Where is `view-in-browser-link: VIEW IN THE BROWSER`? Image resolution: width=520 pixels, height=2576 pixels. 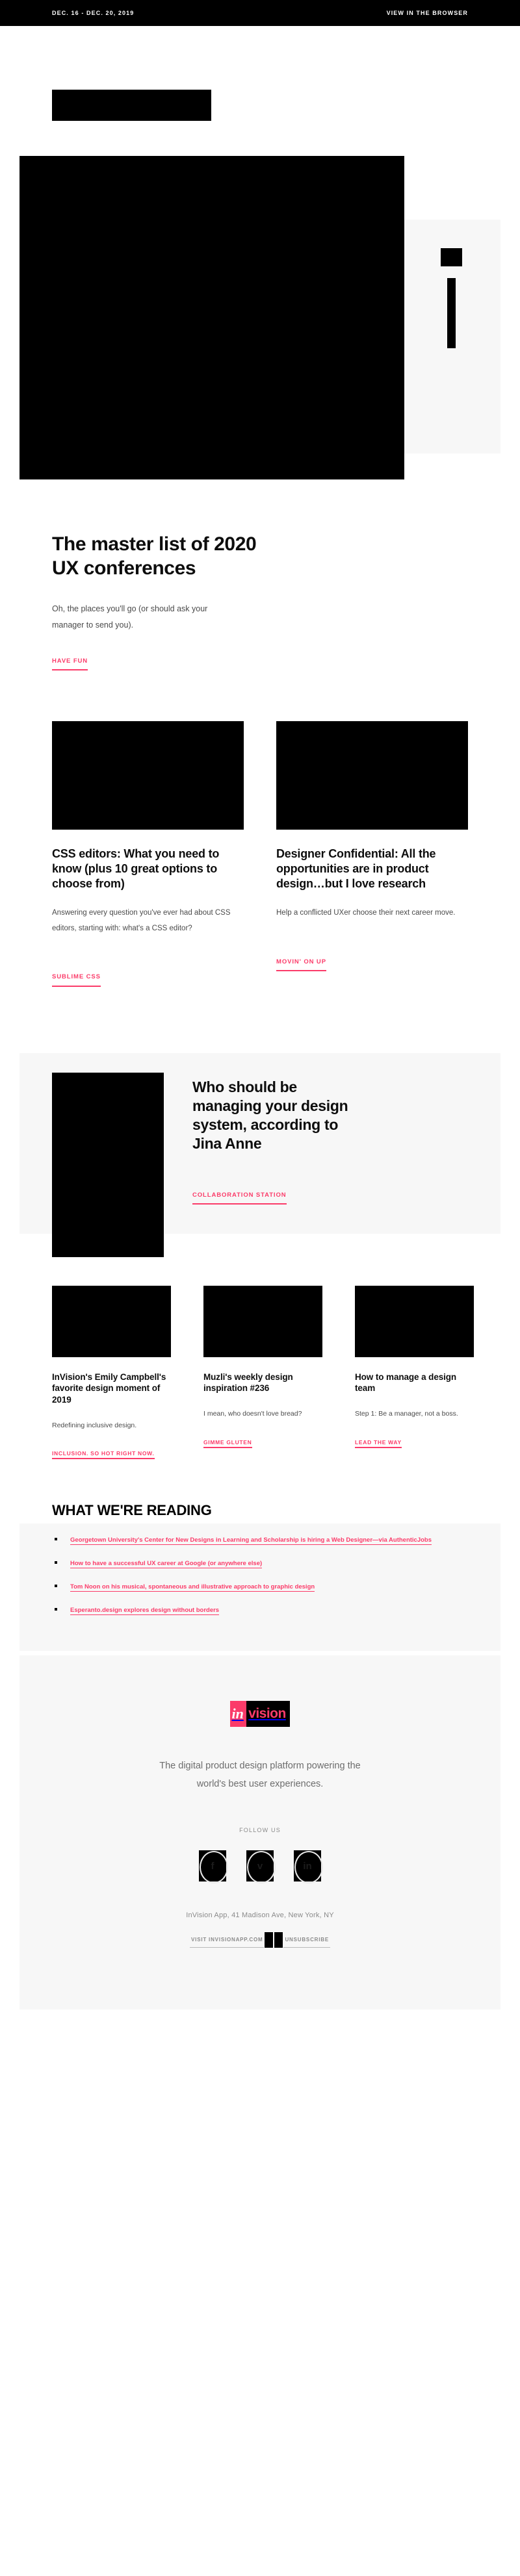
view-in-browser-link: VIEW IN THE BROWSER is located at coordinates (428, 13).